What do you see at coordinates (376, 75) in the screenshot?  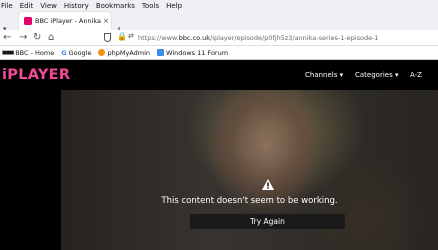 I see `nav-categories: Categories ▾` at bounding box center [376, 75].